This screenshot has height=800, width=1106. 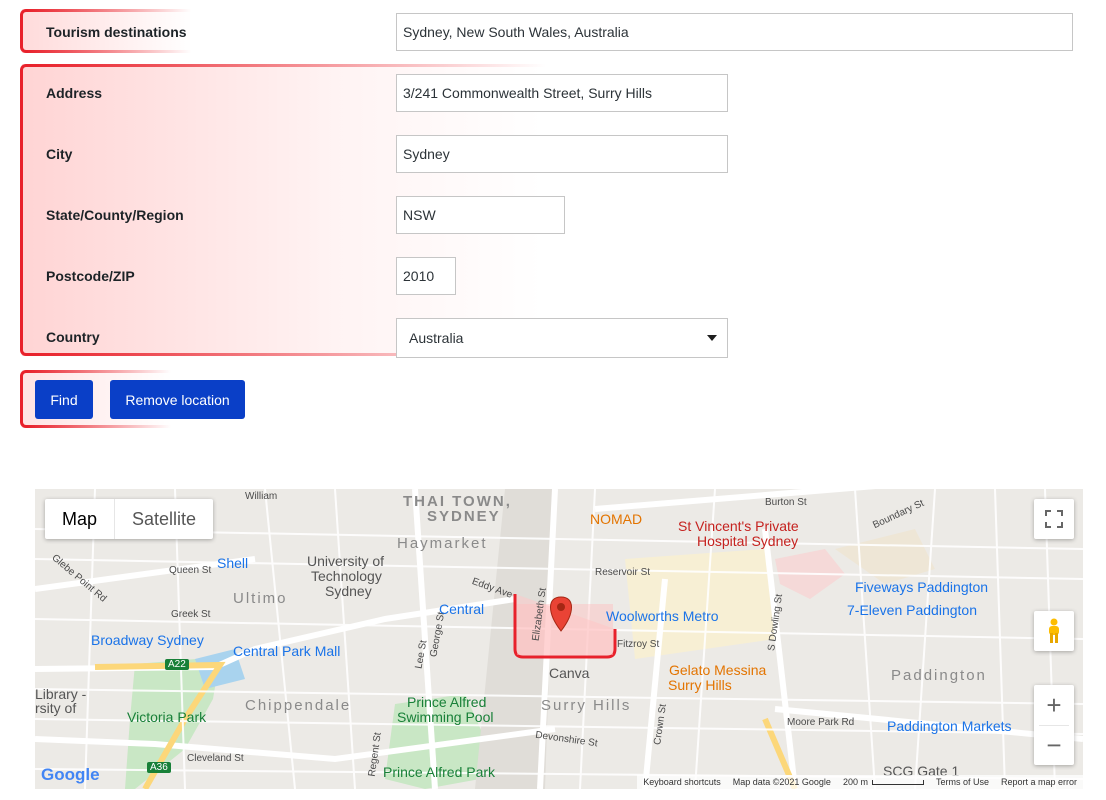 What do you see at coordinates (426, 276) in the screenshot?
I see `postcode-input: 2010` at bounding box center [426, 276].